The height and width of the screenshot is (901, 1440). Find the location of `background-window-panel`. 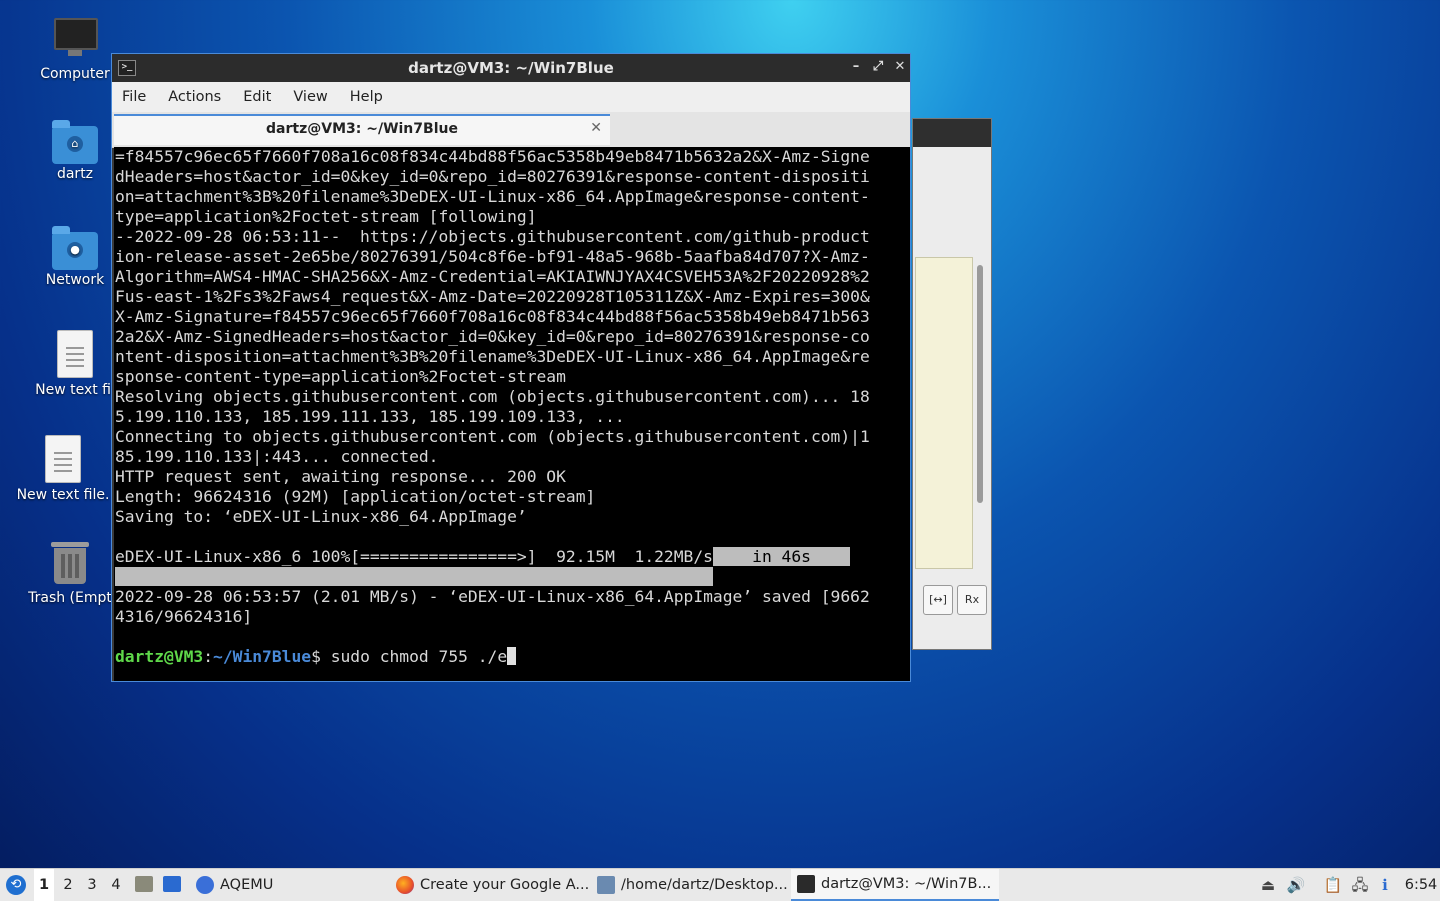

background-window-panel is located at coordinates (944, 413).